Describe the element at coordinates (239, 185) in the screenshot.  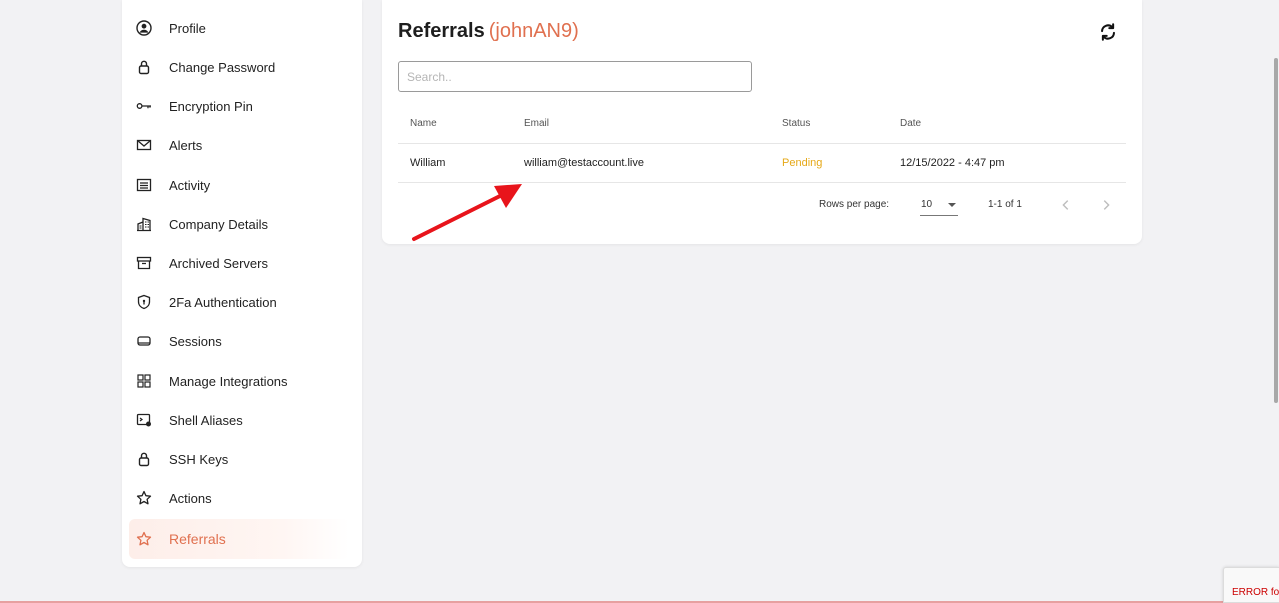
I see `sidebar-item-activity: Activity` at that location.